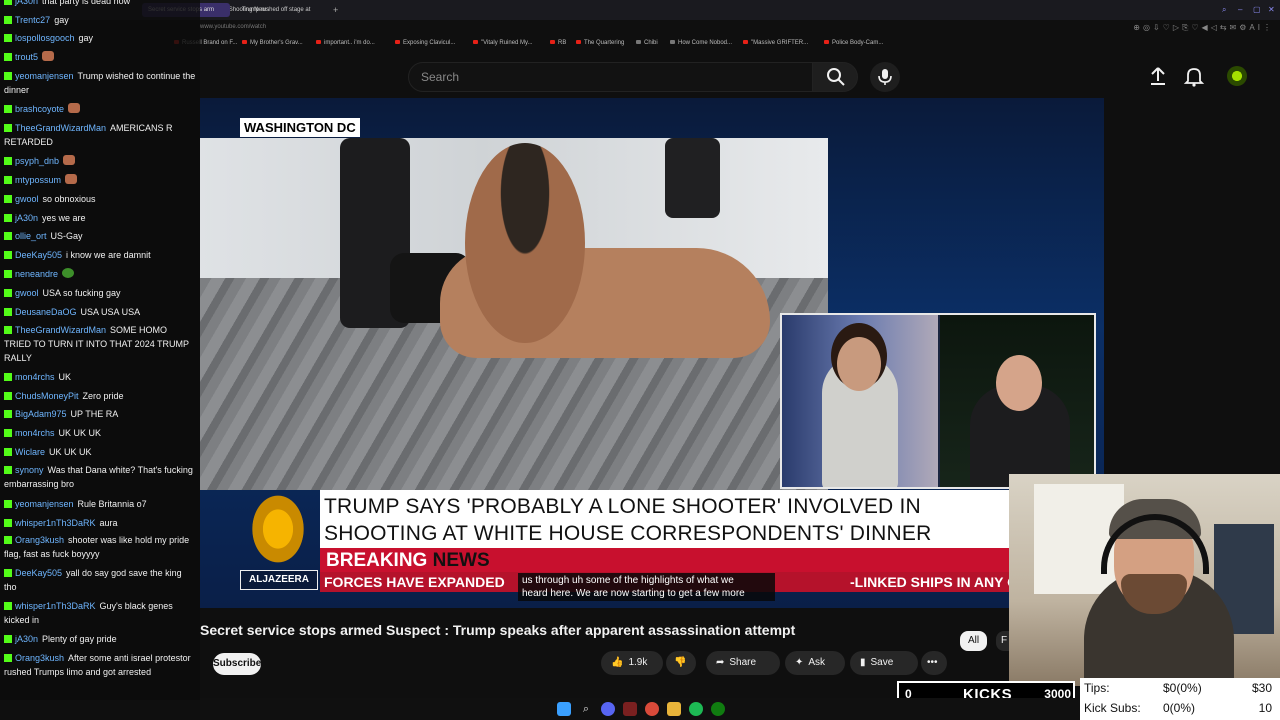 This screenshot has height=720, width=1280. What do you see at coordinates (674, 709) in the screenshot?
I see `folder-icon` at bounding box center [674, 709].